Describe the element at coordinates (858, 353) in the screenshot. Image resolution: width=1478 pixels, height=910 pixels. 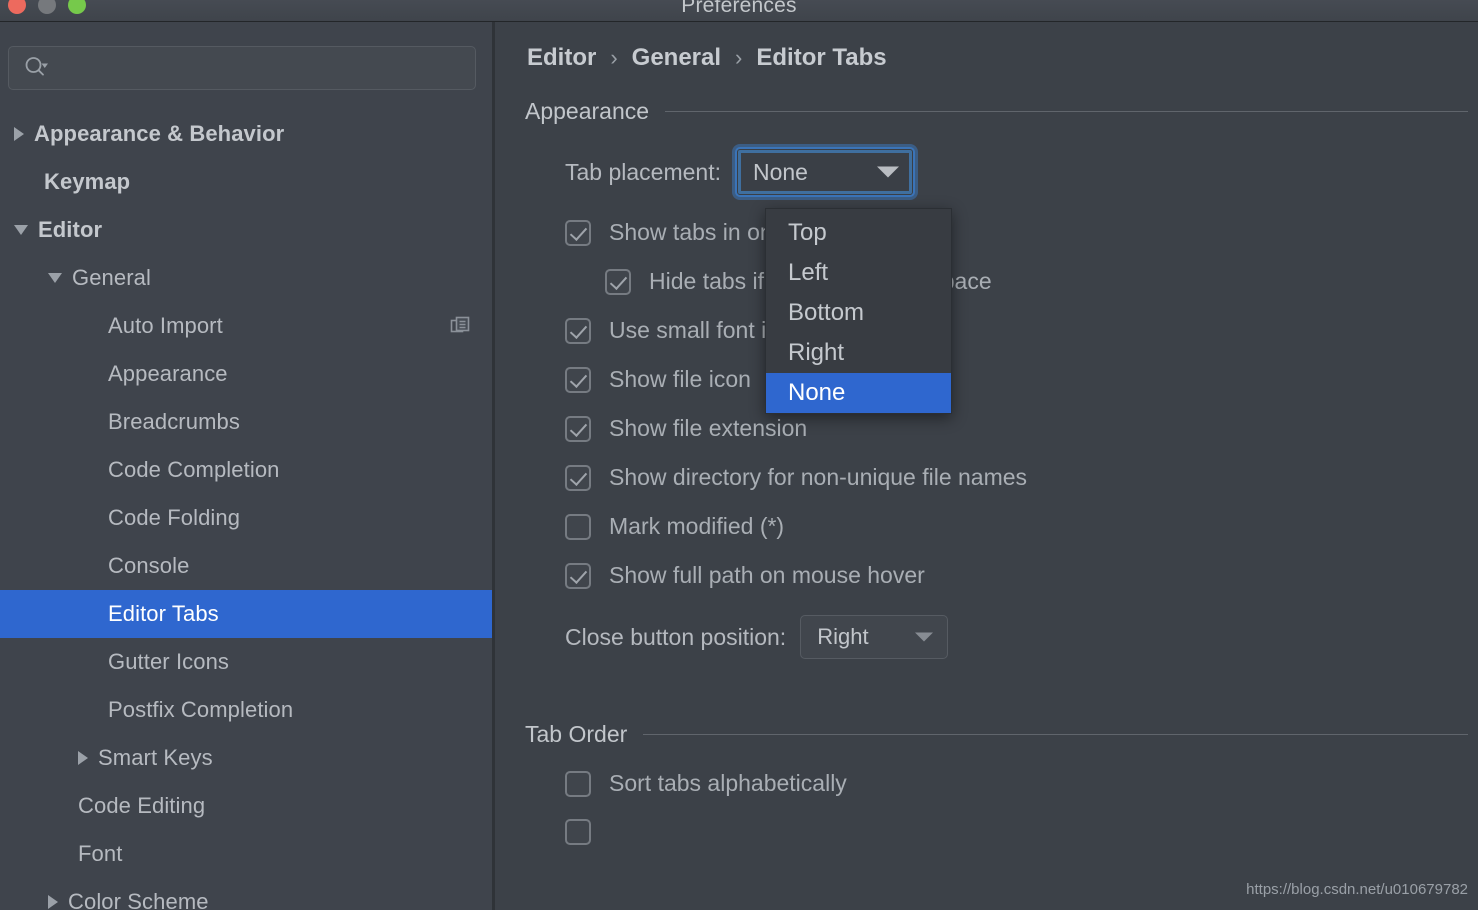
I see `dropdown-option-right: Right` at that location.